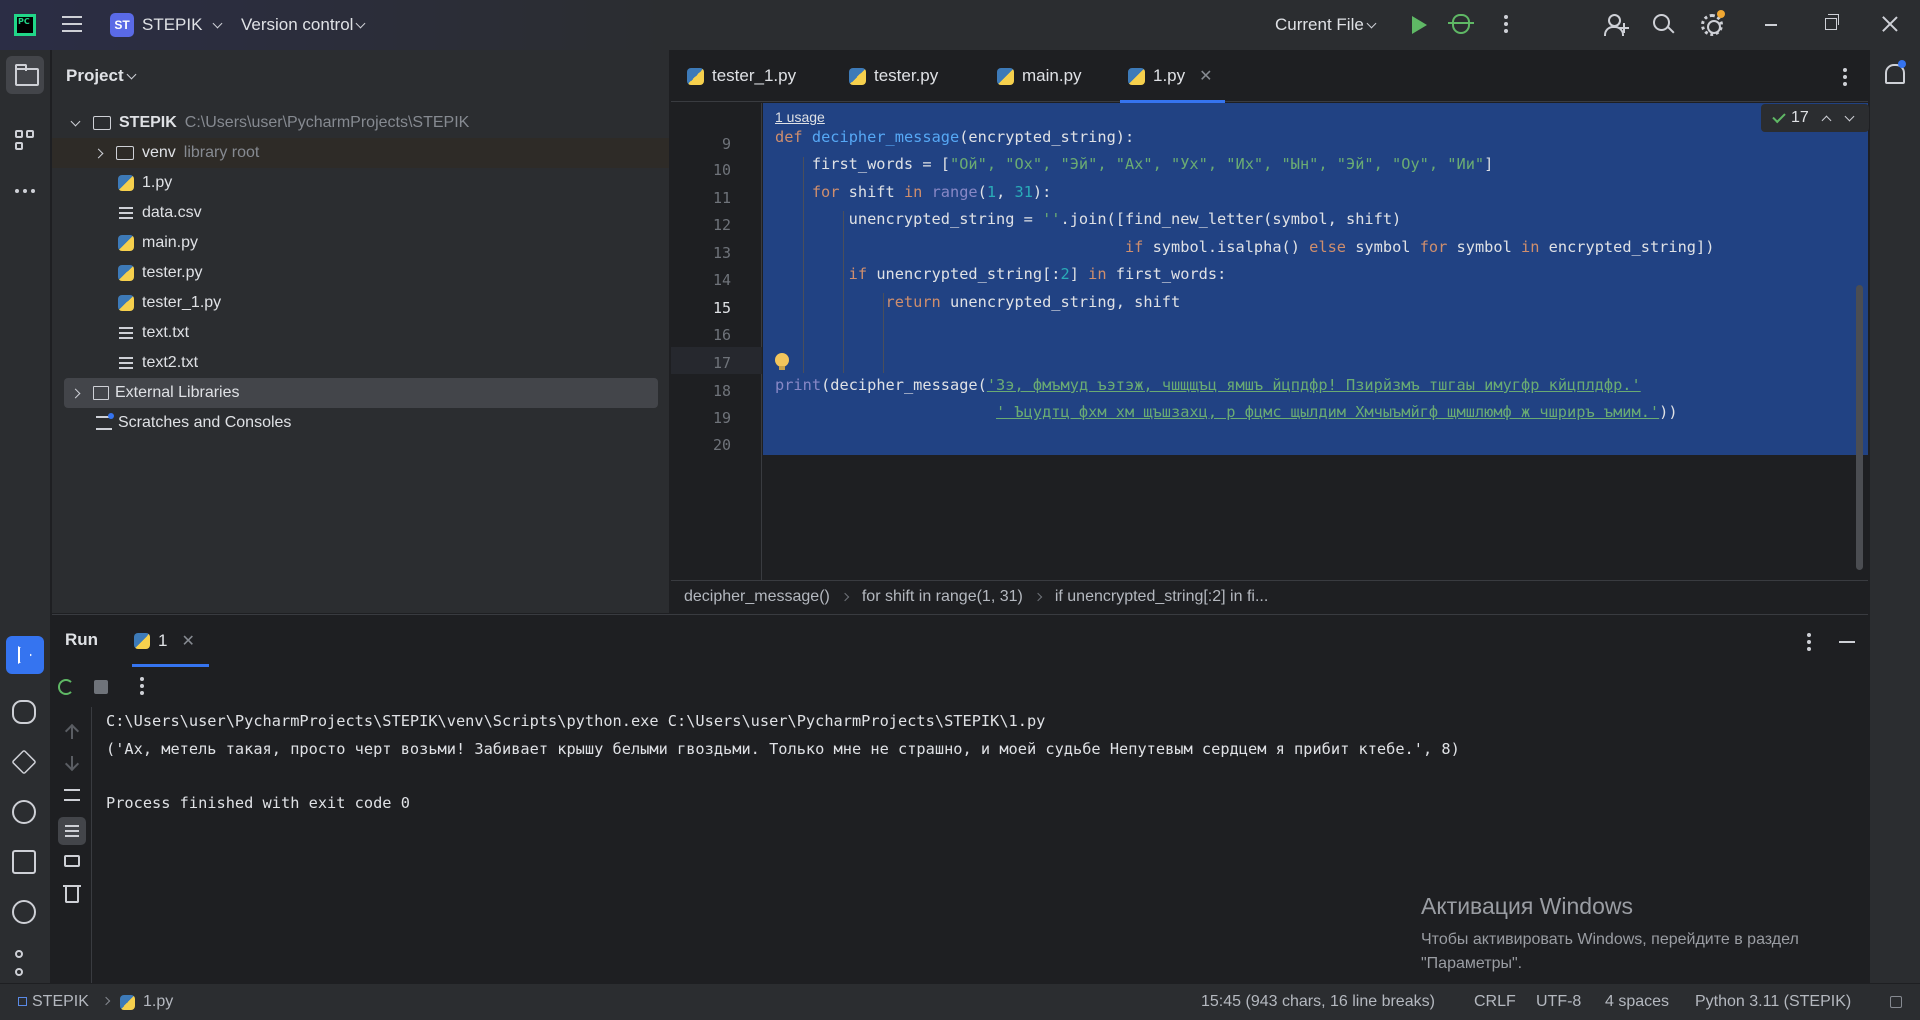 This screenshot has width=1920, height=1020. I want to click on tree-item-file: data.csv, so click(360, 213).